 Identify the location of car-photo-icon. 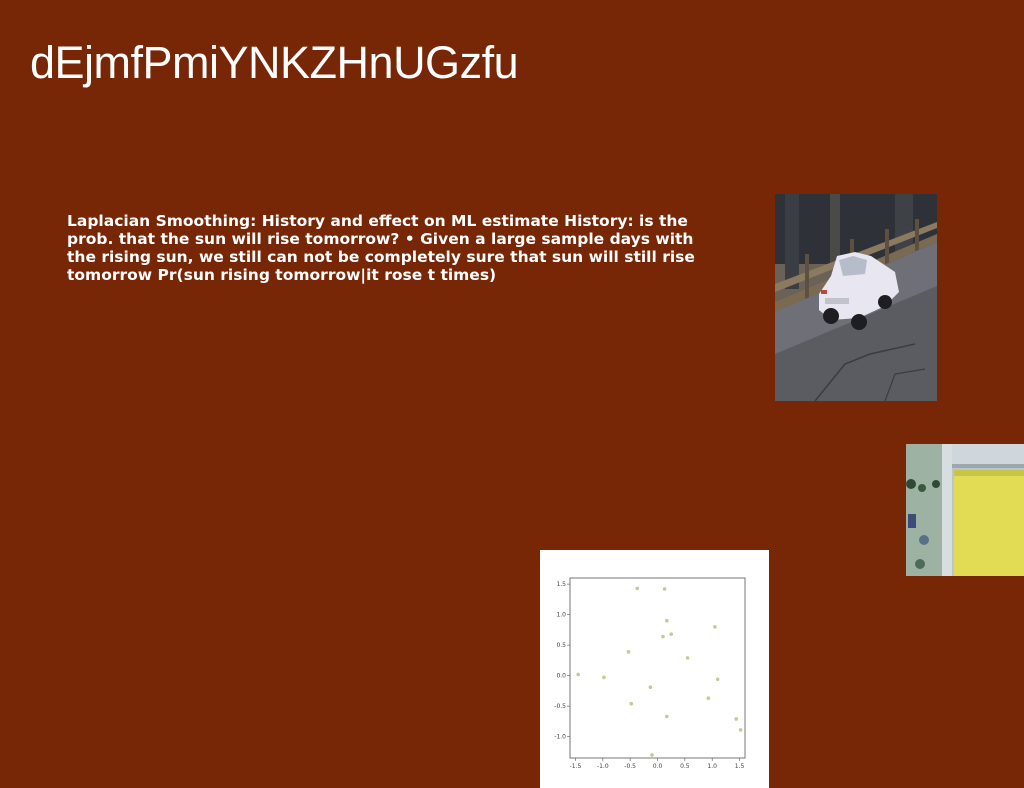
(856, 297).